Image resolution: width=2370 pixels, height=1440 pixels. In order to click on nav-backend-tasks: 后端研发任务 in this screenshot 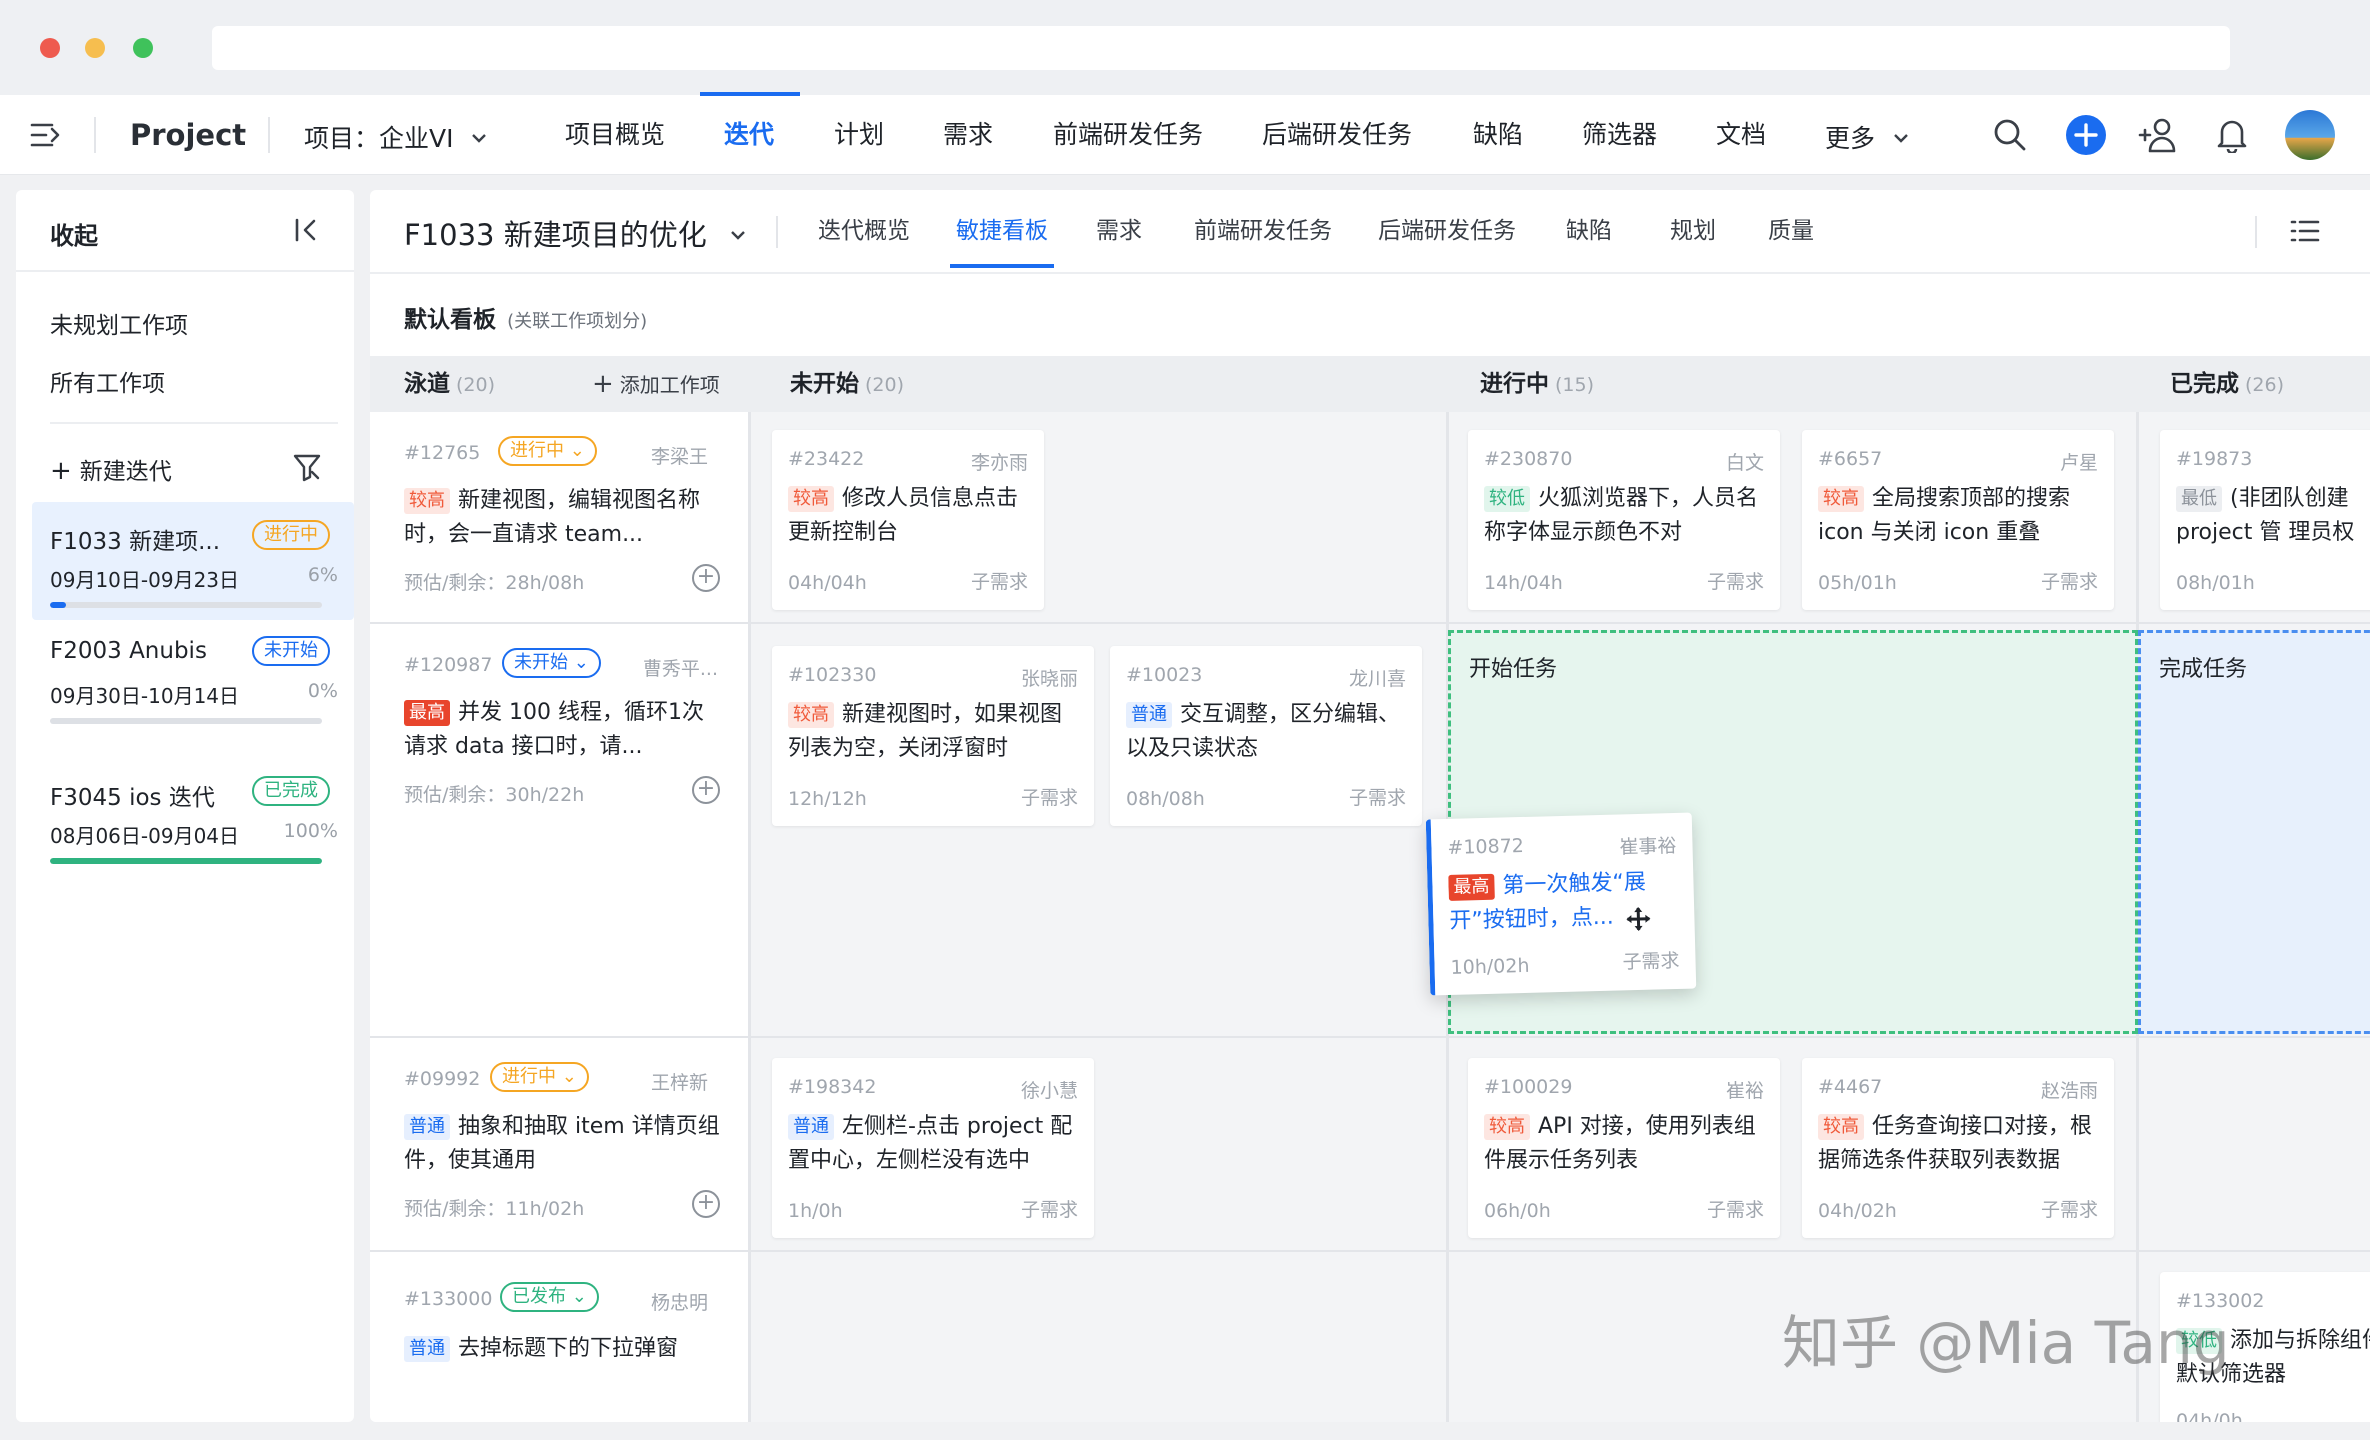, I will do `click(1337, 135)`.